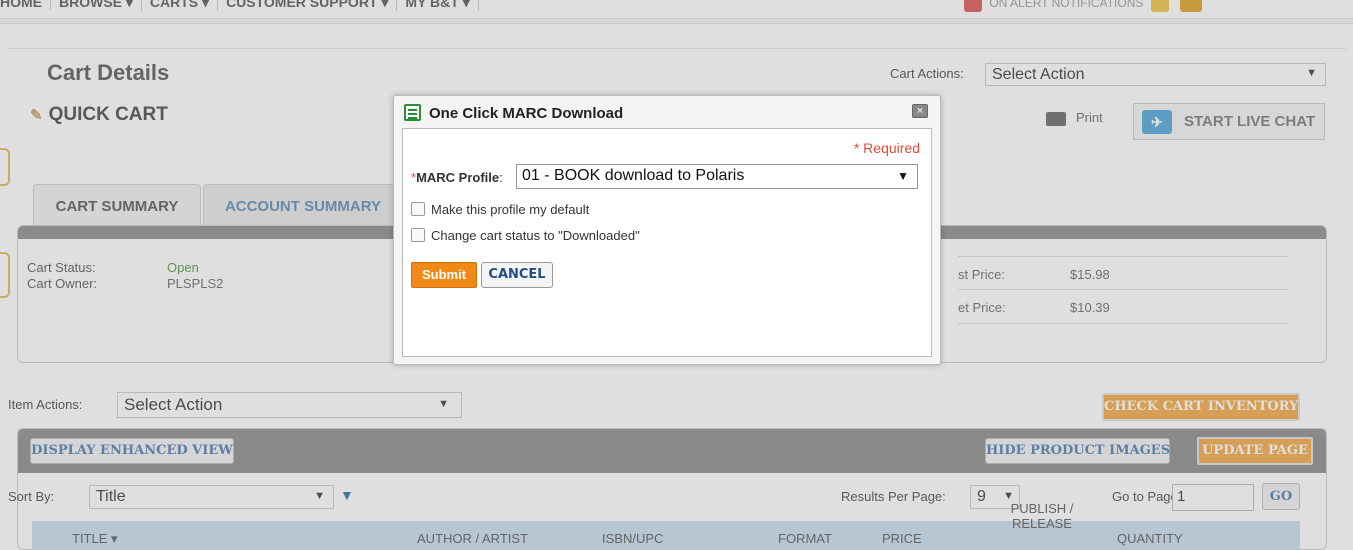 This screenshot has width=1353, height=550. Describe the element at coordinates (1281, 496) in the screenshot. I see `go-button: GO` at that location.